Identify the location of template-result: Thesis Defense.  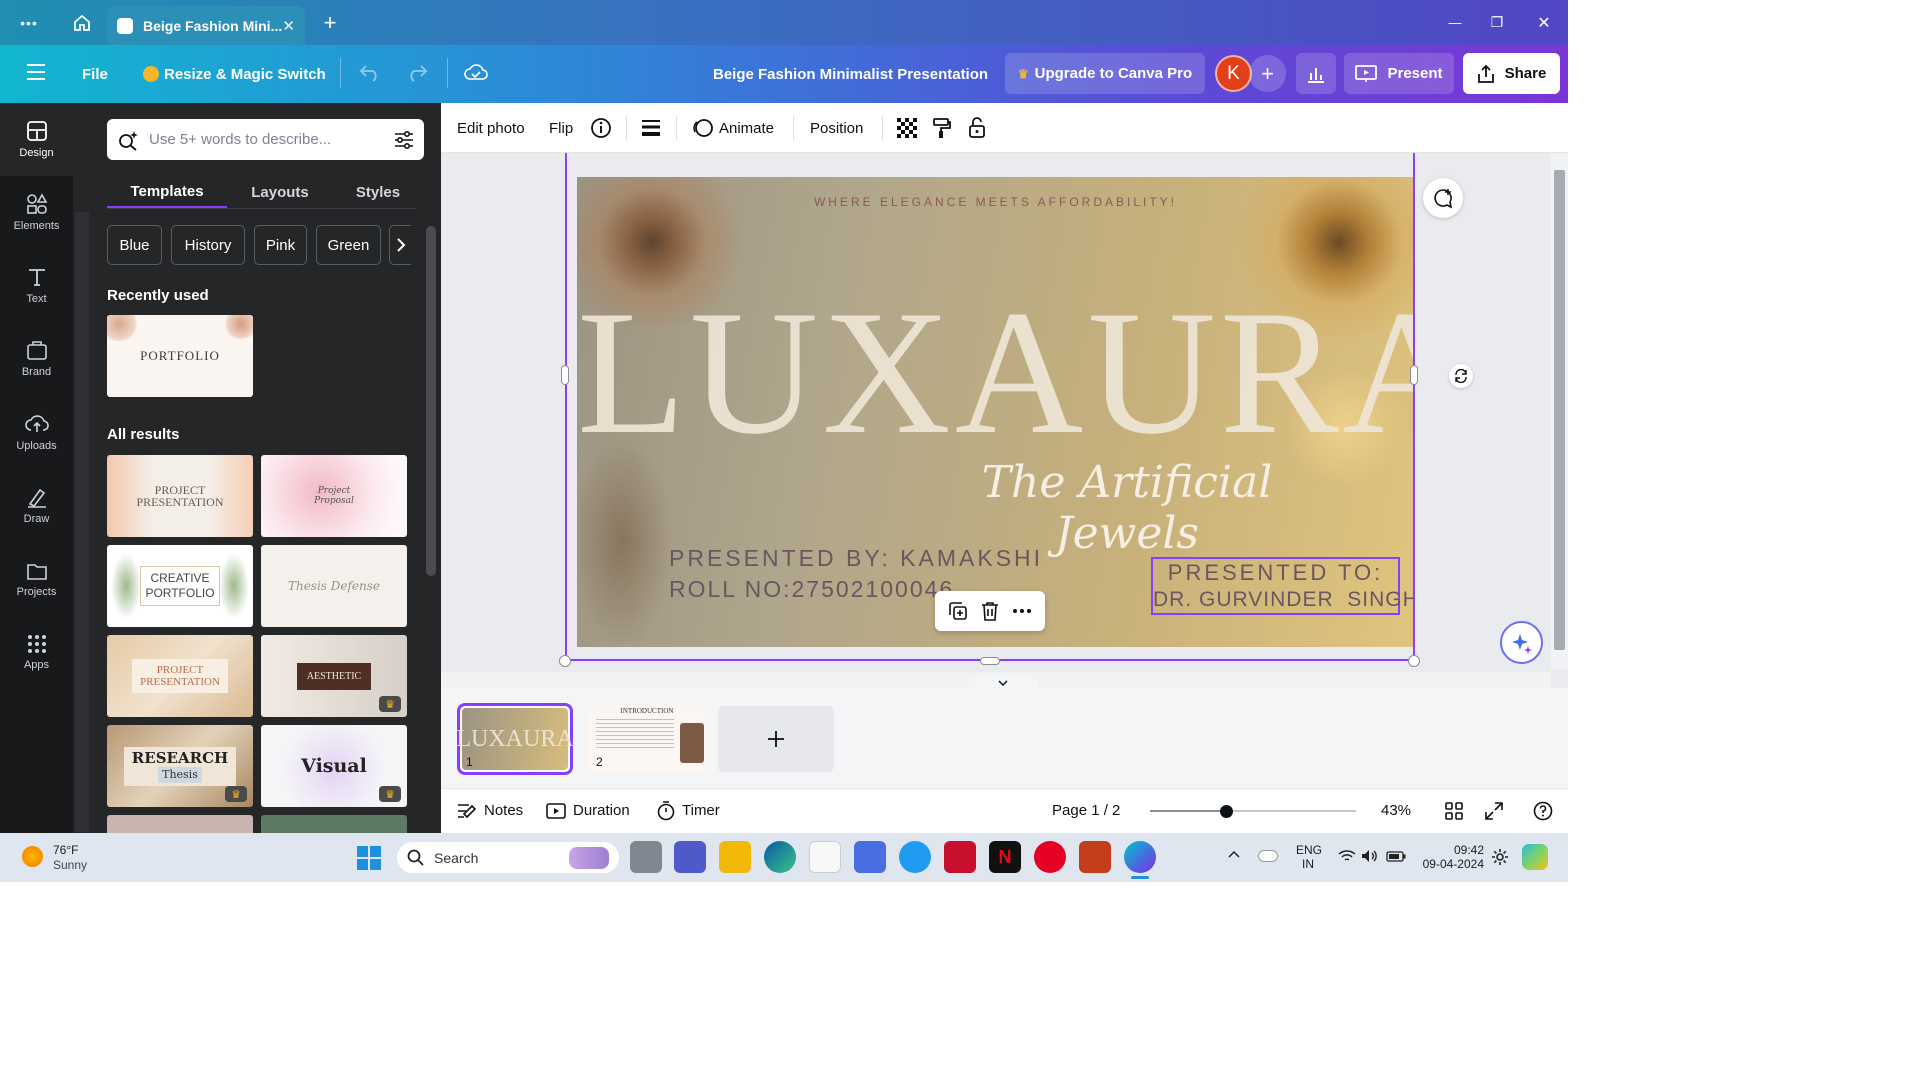
(334, 586).